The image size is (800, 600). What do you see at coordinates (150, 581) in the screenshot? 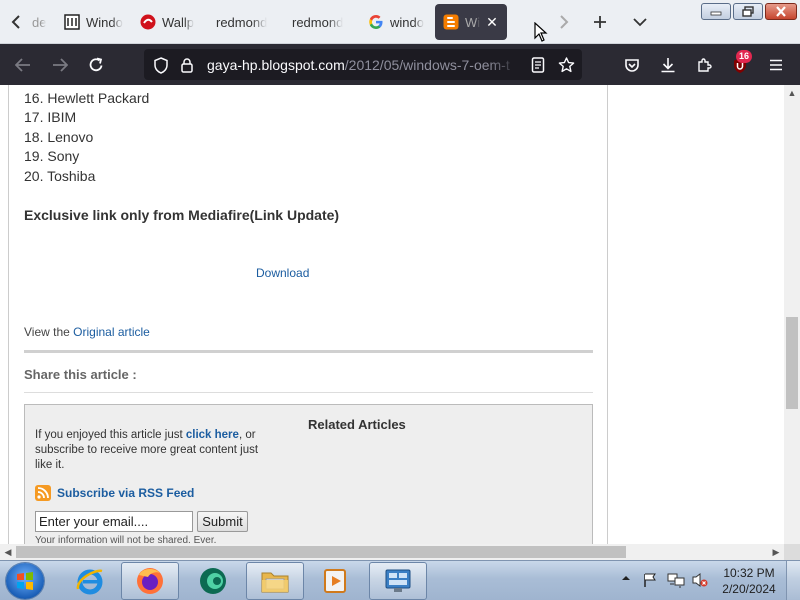
I see `taskbar-firefox` at bounding box center [150, 581].